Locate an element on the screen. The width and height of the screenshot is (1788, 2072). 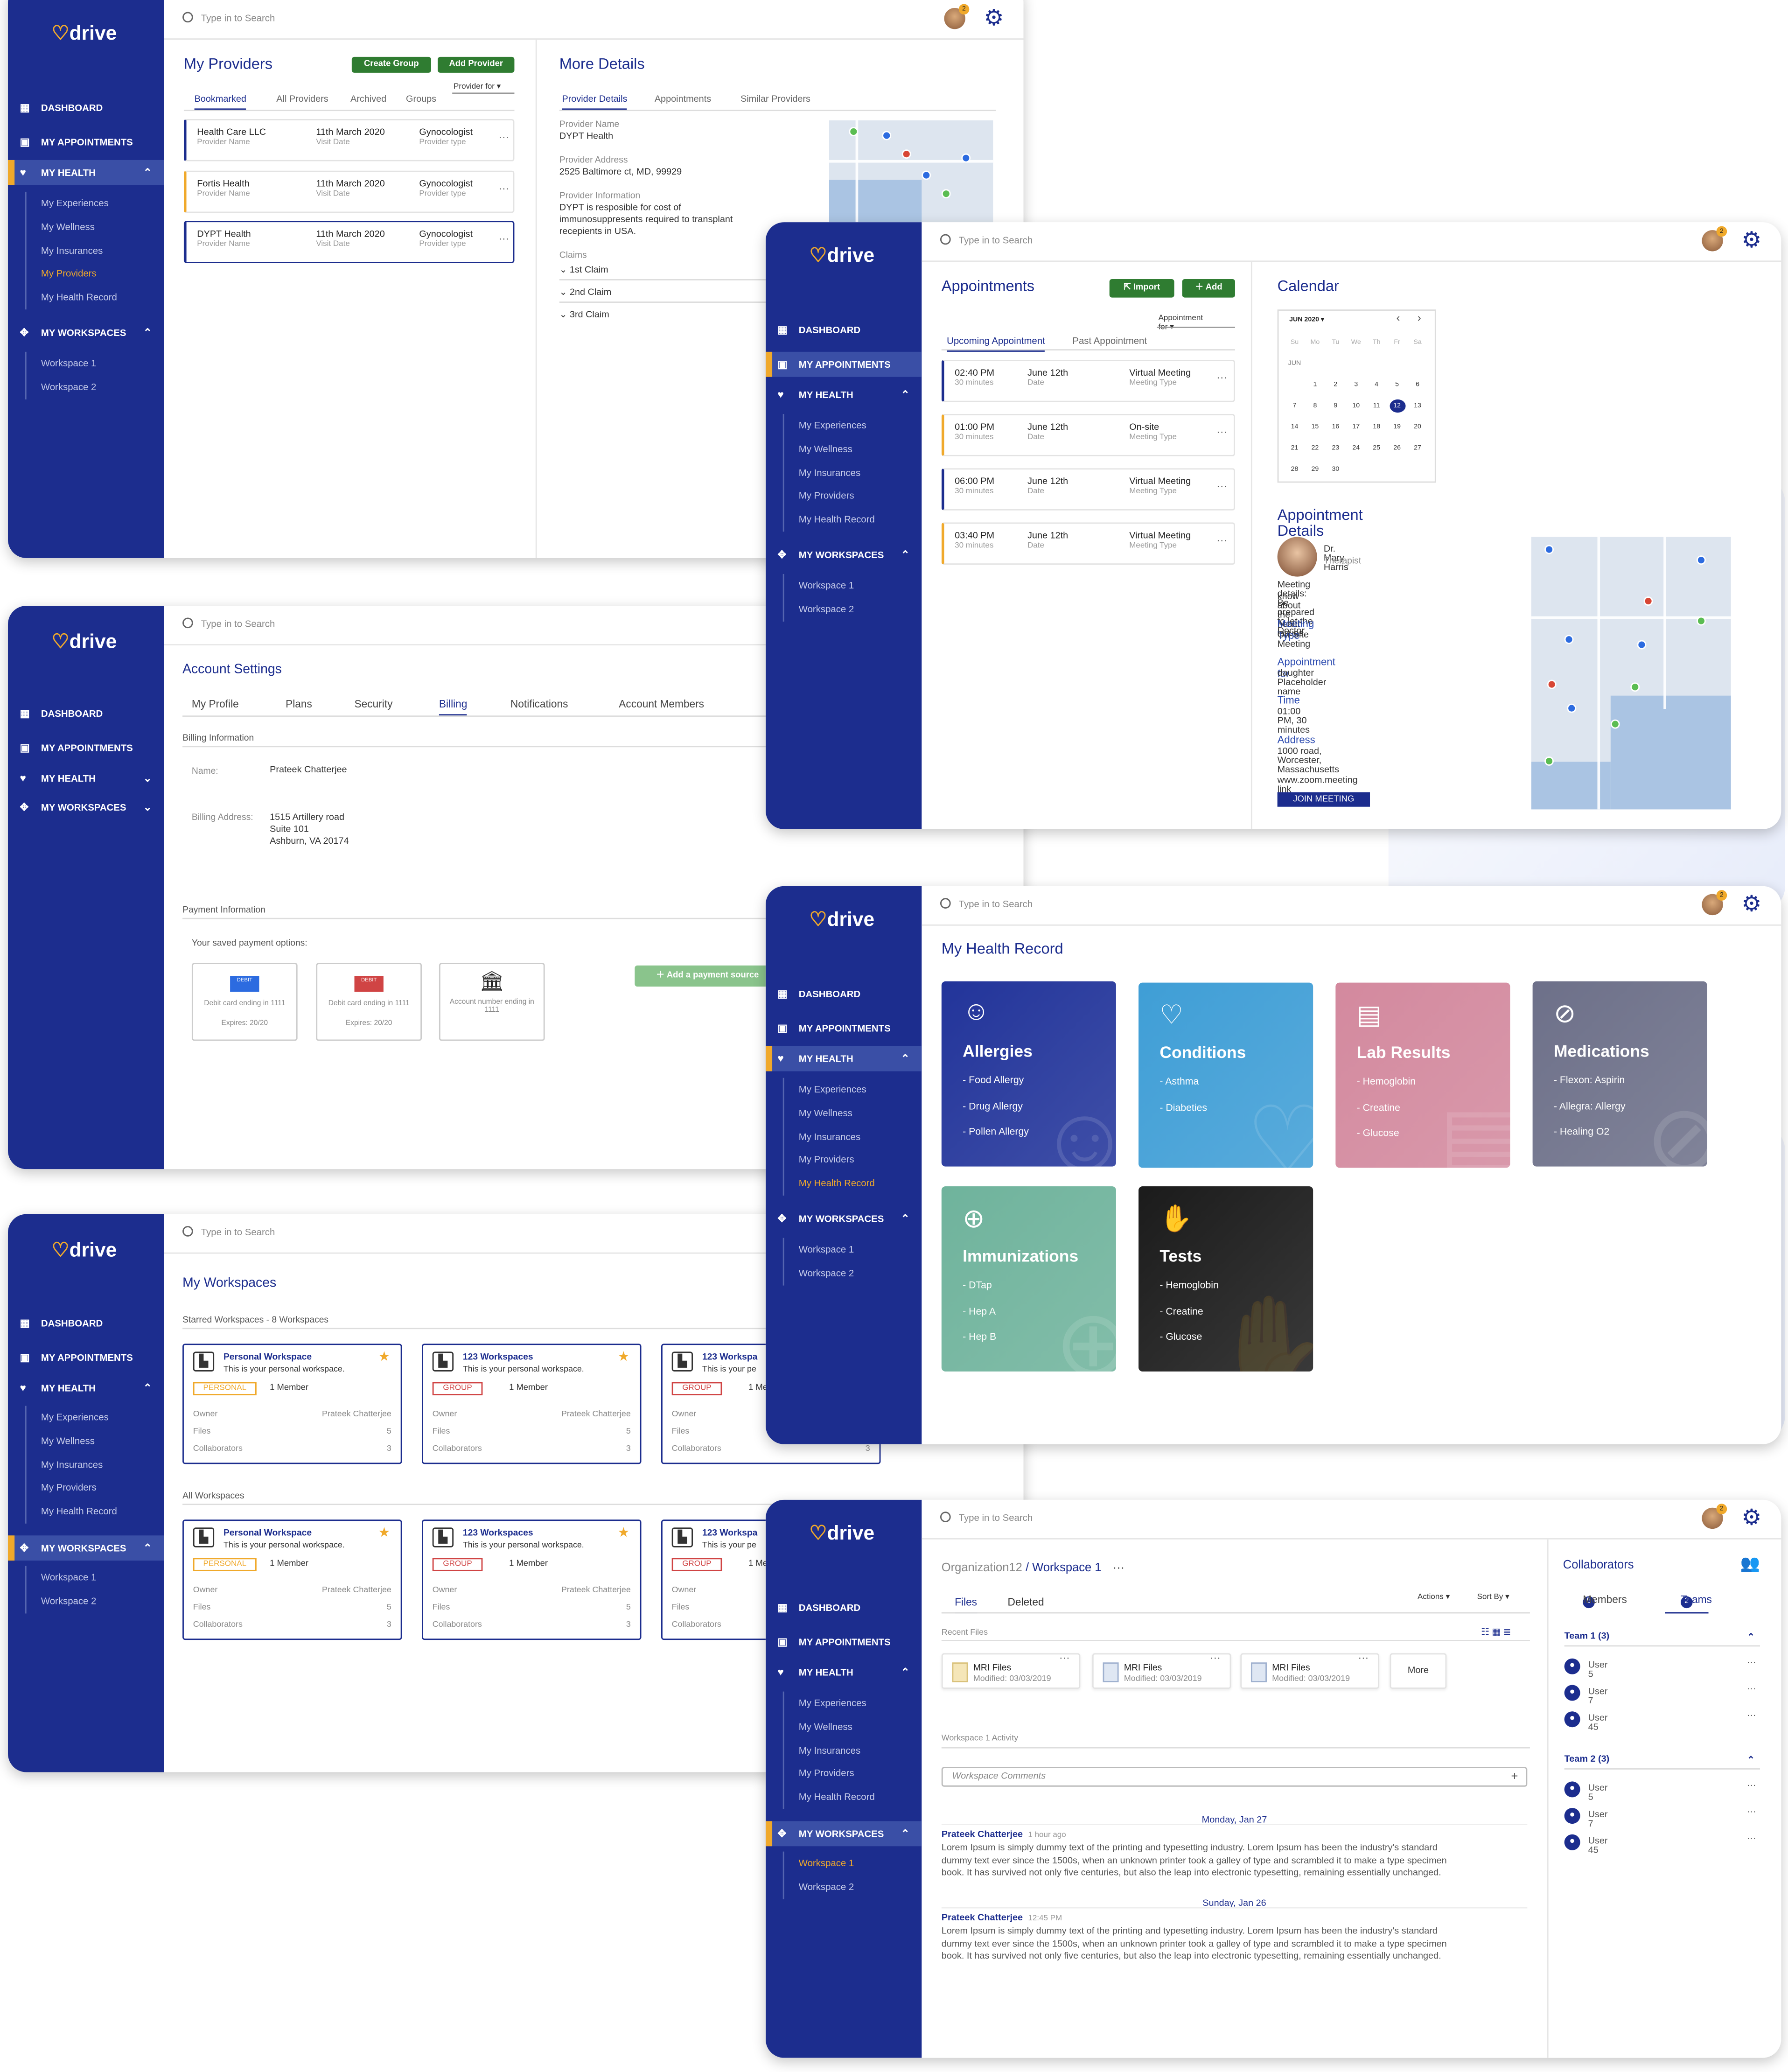
calendar-month: JUN 2020 ▾ is located at coordinates (1306, 320).